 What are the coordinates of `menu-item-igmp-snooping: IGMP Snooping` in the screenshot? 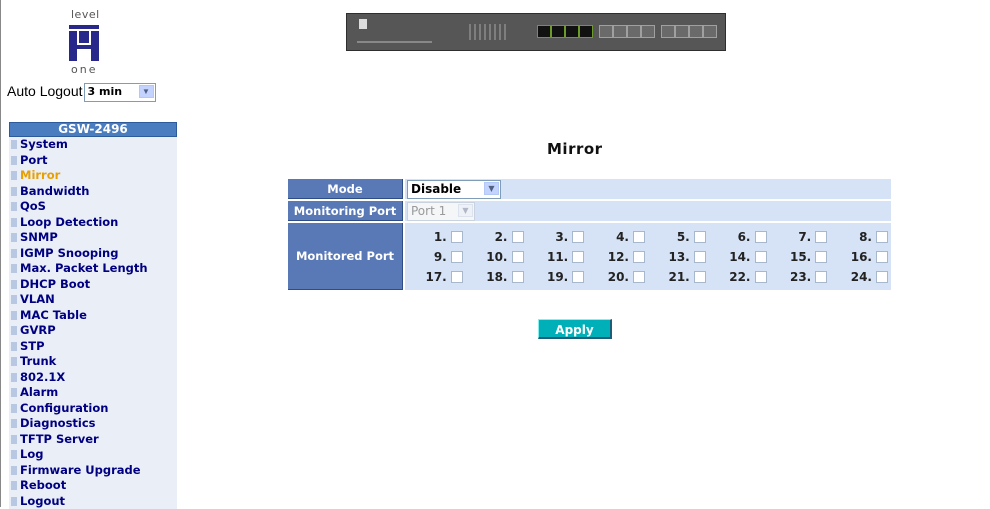 It's located at (93, 254).